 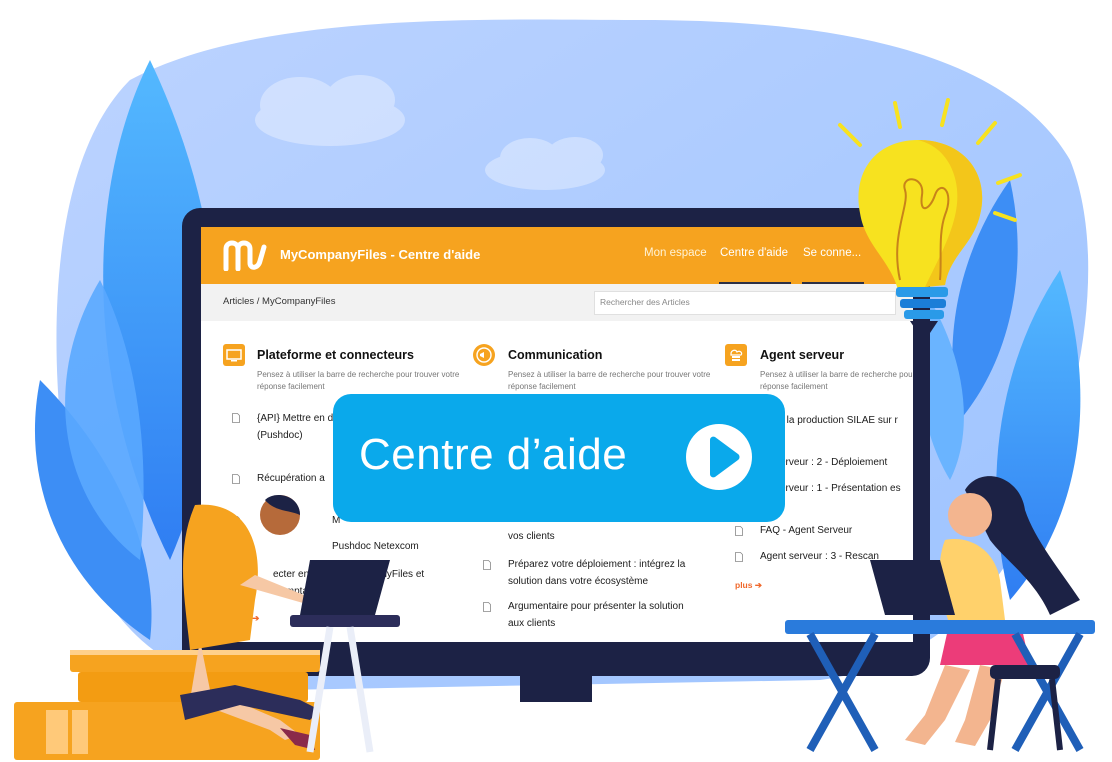 What do you see at coordinates (556, 689) in the screenshot?
I see `monitor-stand` at bounding box center [556, 689].